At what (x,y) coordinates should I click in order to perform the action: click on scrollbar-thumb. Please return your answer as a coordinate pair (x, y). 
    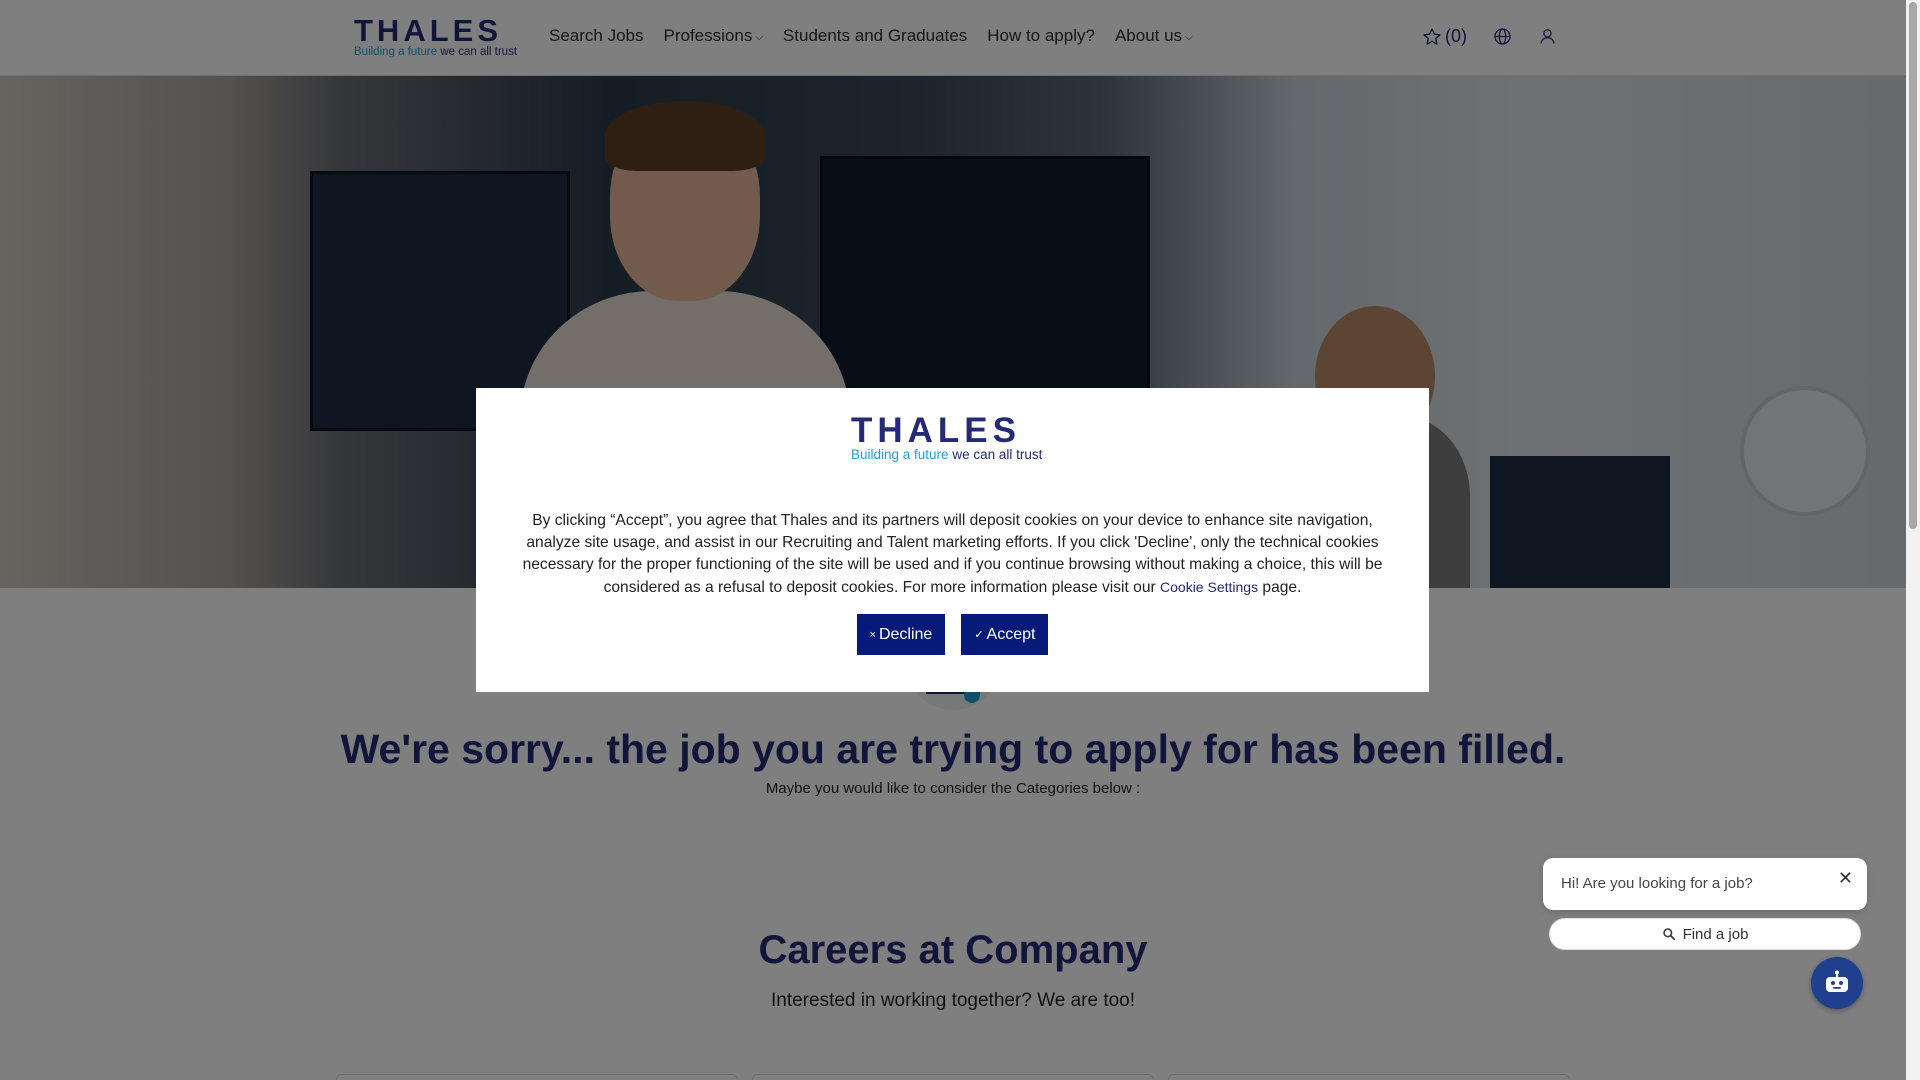
    Looking at the image, I should click on (1913, 265).